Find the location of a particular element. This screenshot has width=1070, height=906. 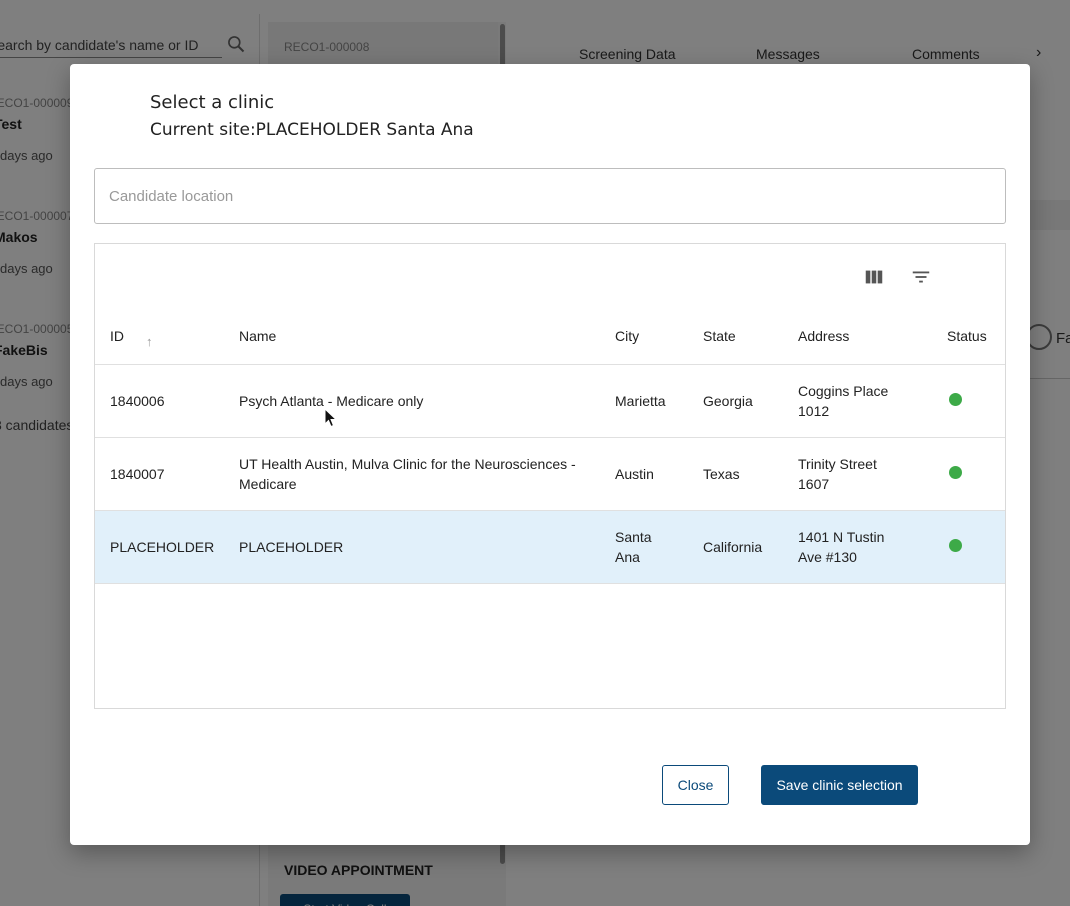

column-header-status: Status is located at coordinates (967, 336).